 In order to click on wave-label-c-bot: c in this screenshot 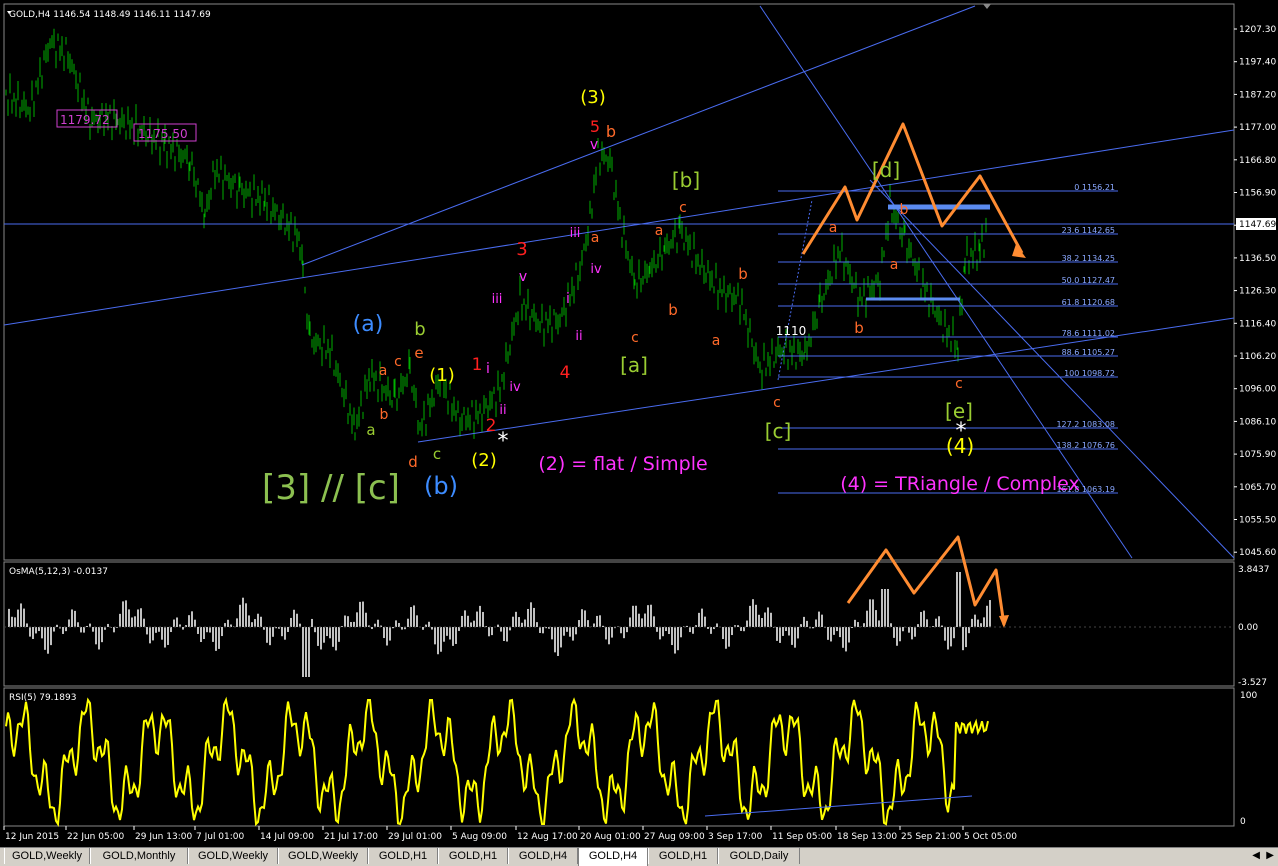, I will do `click(777, 403)`.